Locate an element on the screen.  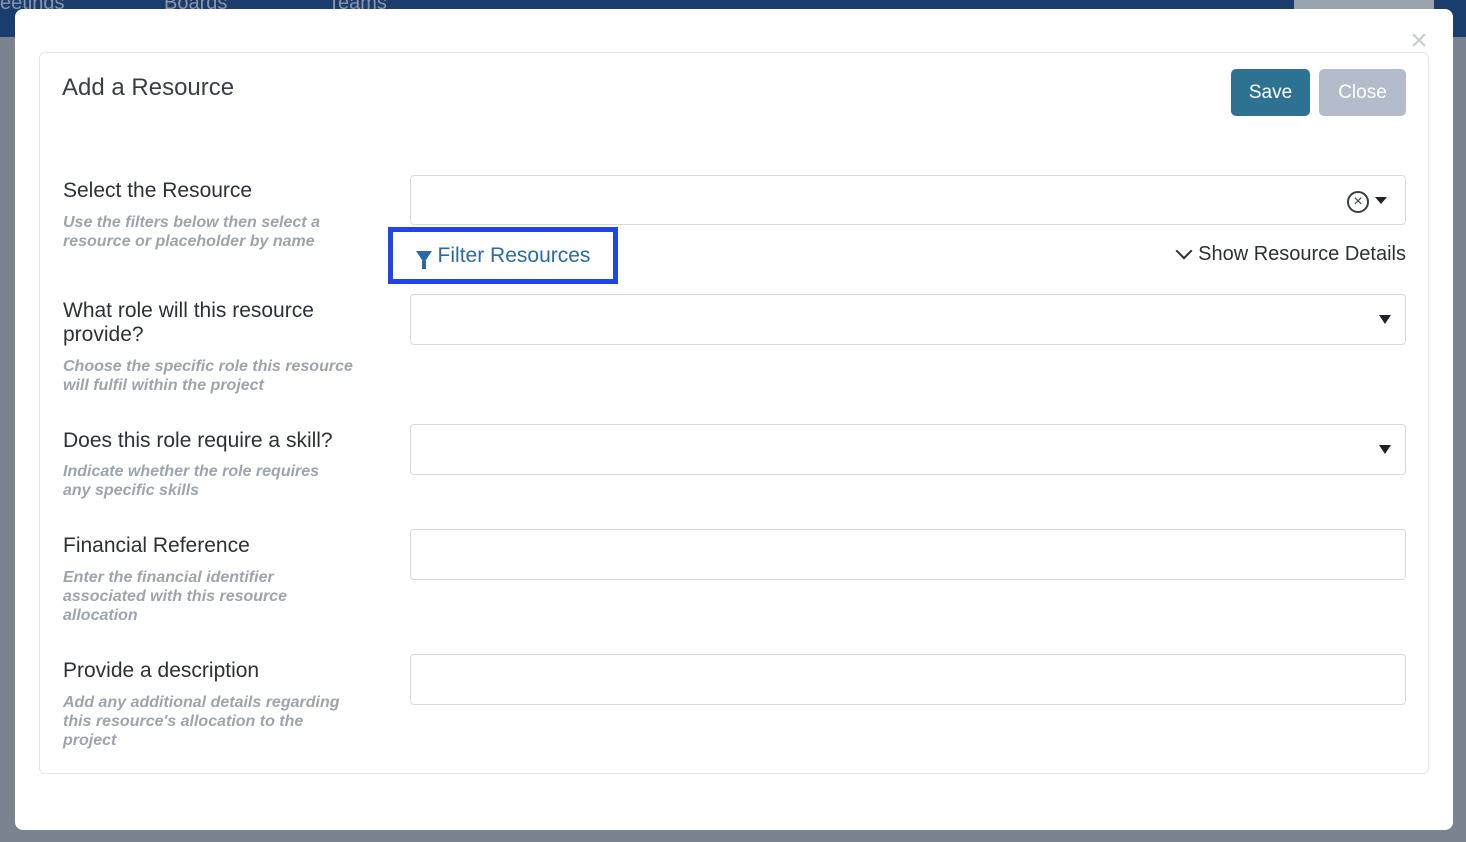
description-input is located at coordinates (908, 679).